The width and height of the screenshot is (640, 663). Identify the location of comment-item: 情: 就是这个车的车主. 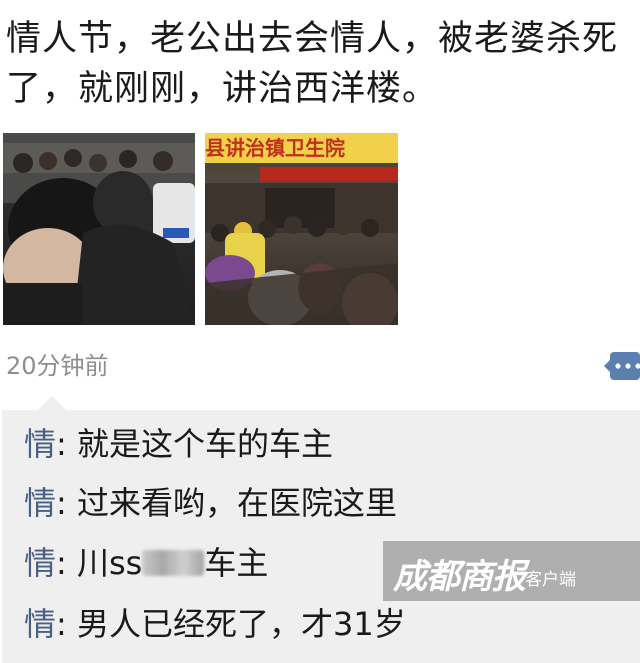
(178, 444).